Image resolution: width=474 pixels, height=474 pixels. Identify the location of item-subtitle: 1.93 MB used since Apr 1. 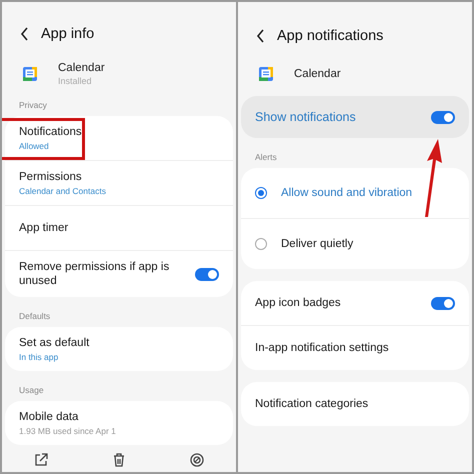
(68, 431).